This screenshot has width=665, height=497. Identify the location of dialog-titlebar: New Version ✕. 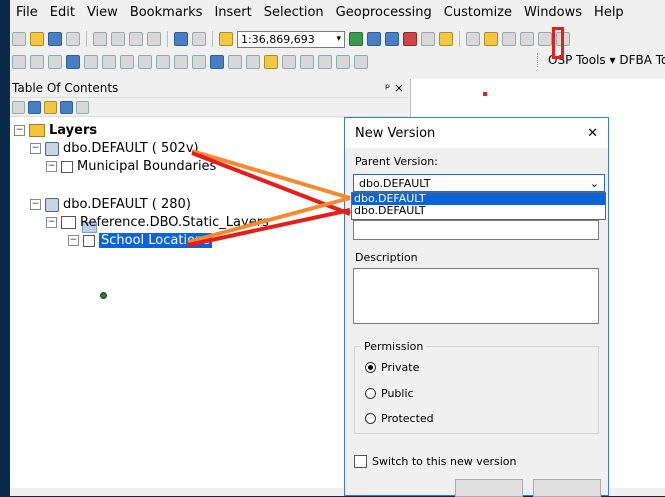
(476, 133).